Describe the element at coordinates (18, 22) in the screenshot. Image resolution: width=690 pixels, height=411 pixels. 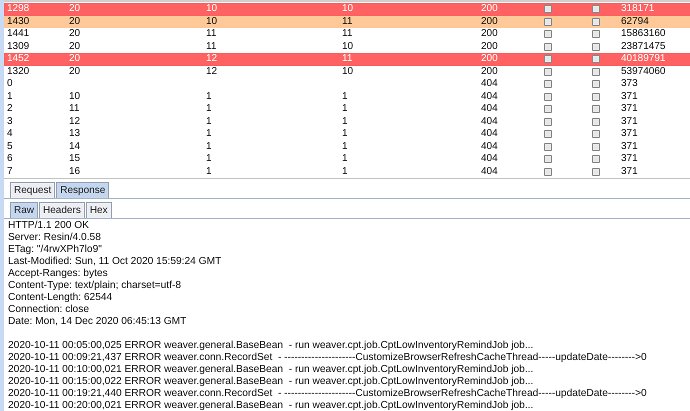
I see `table-cell-text: 1430` at that location.